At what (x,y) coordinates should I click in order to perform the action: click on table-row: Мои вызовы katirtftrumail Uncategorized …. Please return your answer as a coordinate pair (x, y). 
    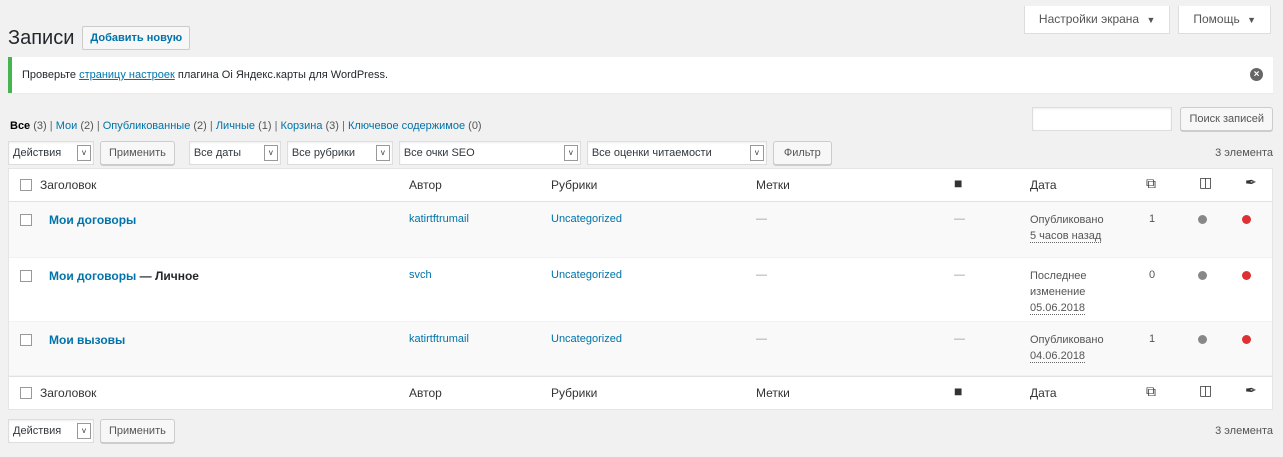
    Looking at the image, I should click on (640, 349).